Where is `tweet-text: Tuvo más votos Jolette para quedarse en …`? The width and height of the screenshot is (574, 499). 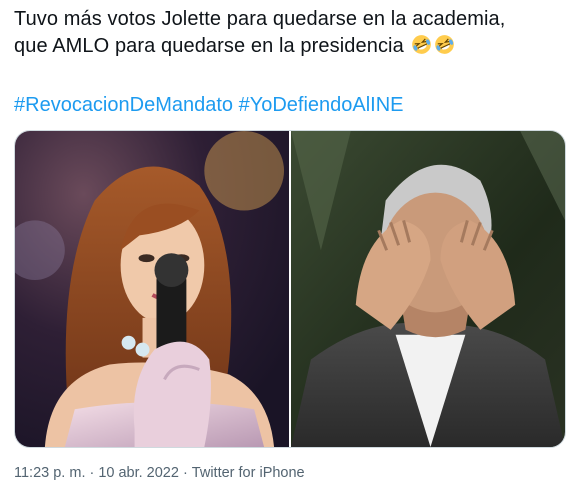
tweet-text: Tuvo más votos Jolette para quedarse en … is located at coordinates (290, 33).